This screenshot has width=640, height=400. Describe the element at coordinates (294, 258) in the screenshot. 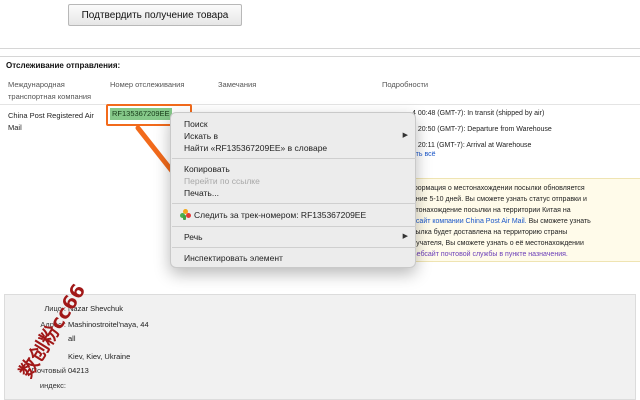

I see `menu-item-inspect: Инспектировать элемент` at that location.